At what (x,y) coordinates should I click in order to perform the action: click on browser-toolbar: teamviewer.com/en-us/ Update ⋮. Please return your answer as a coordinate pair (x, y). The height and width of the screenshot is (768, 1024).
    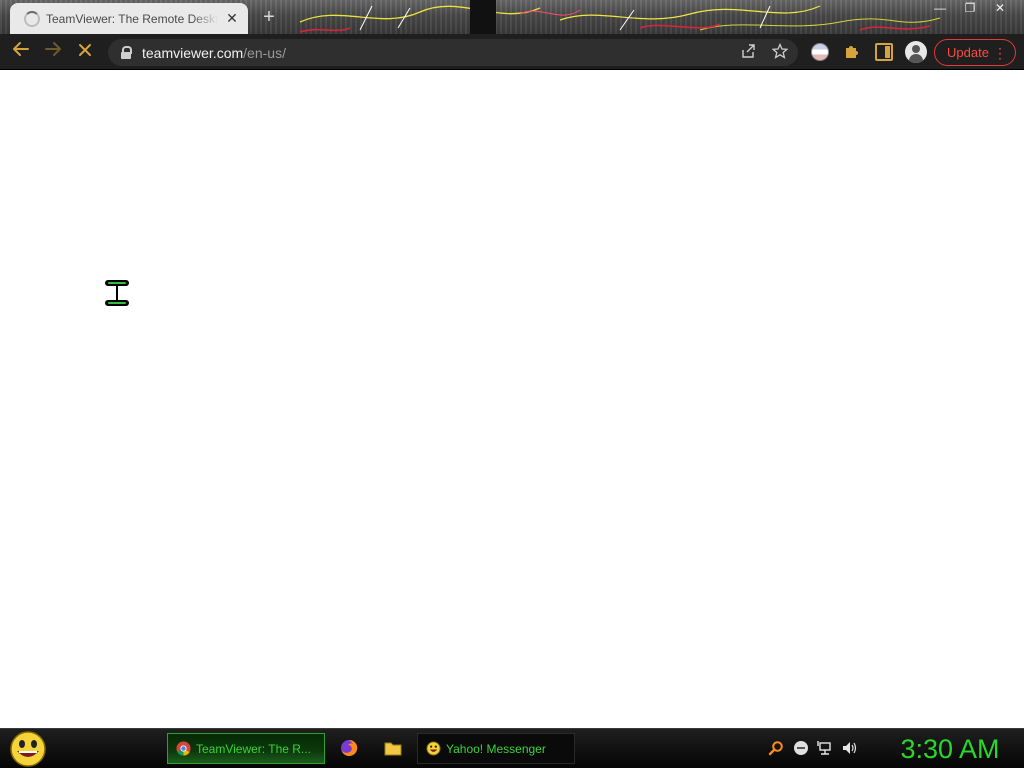
    Looking at the image, I should click on (512, 52).